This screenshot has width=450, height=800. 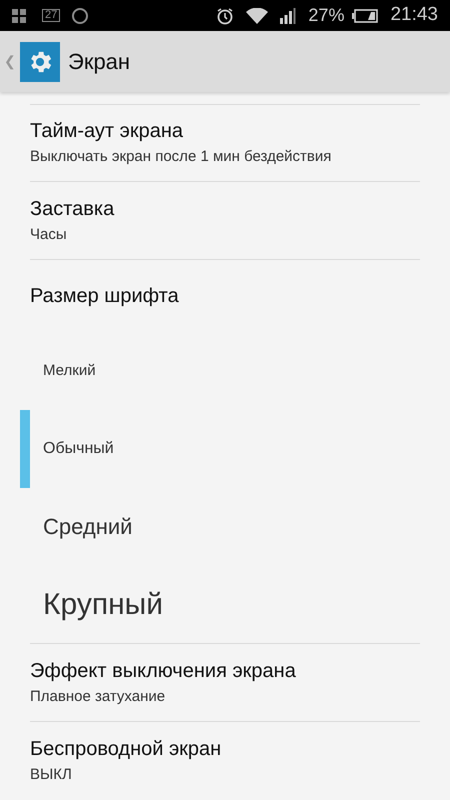 I want to click on font-size-option: Мелкий, so click(x=225, y=371).